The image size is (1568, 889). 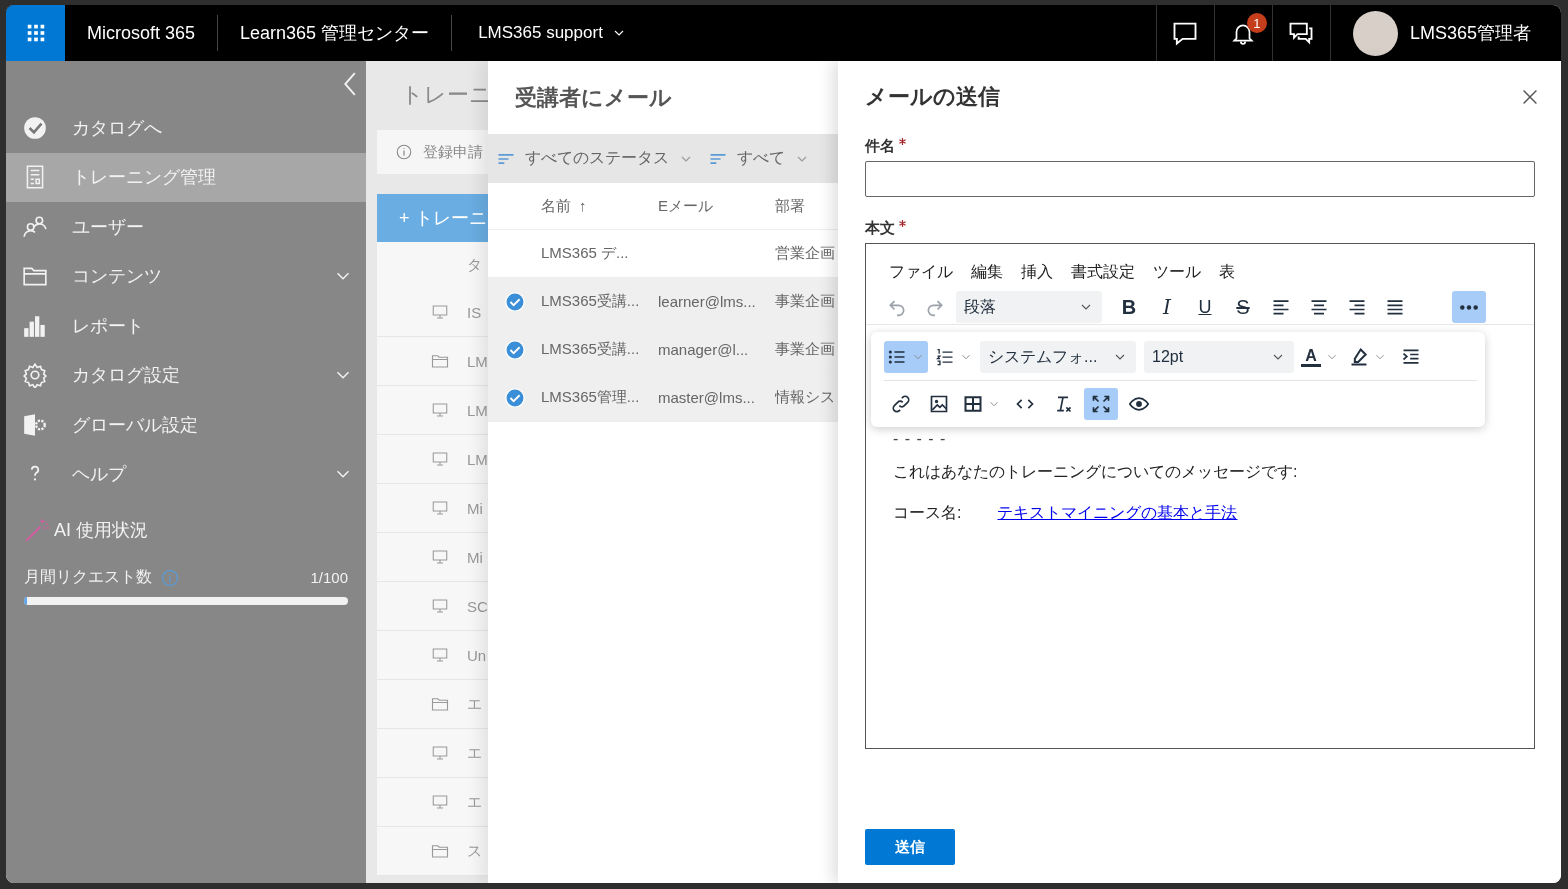 I want to click on nav-item: レポート, so click(x=186, y=326).